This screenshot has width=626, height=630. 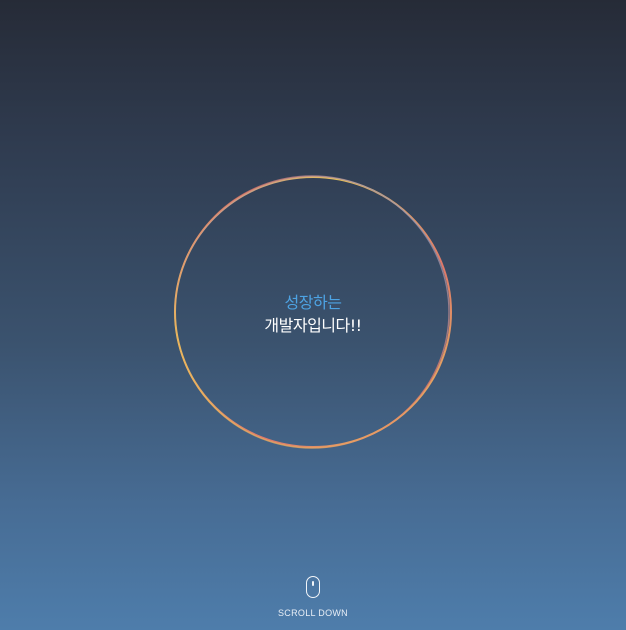 What do you see at coordinates (313, 587) in the screenshot?
I see `mouse-icon` at bounding box center [313, 587].